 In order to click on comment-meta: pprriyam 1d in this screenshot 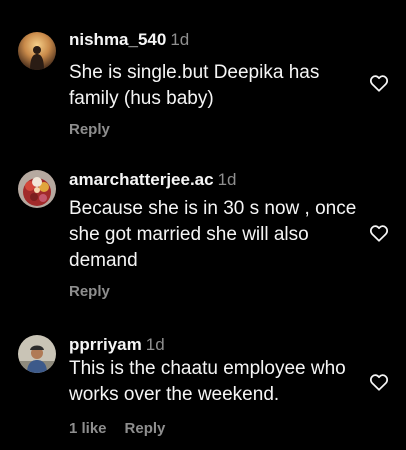, I will do `click(117, 345)`.